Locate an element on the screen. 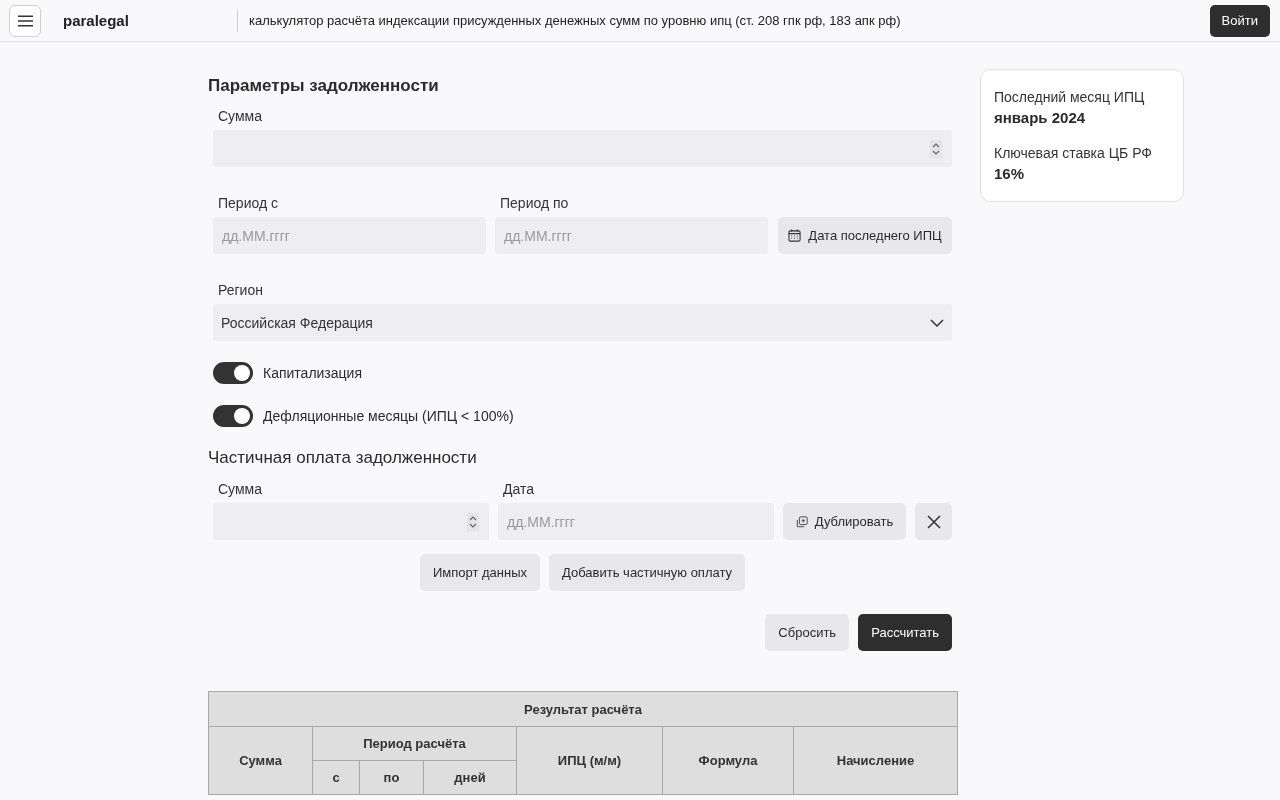  field-label: Период с is located at coordinates (248, 203).